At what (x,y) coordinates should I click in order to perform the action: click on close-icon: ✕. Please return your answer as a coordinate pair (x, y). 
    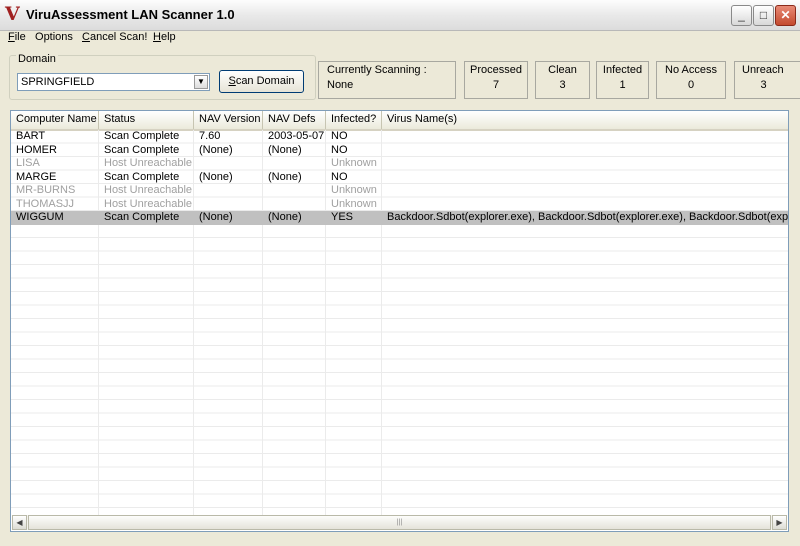
    Looking at the image, I should click on (785, 15).